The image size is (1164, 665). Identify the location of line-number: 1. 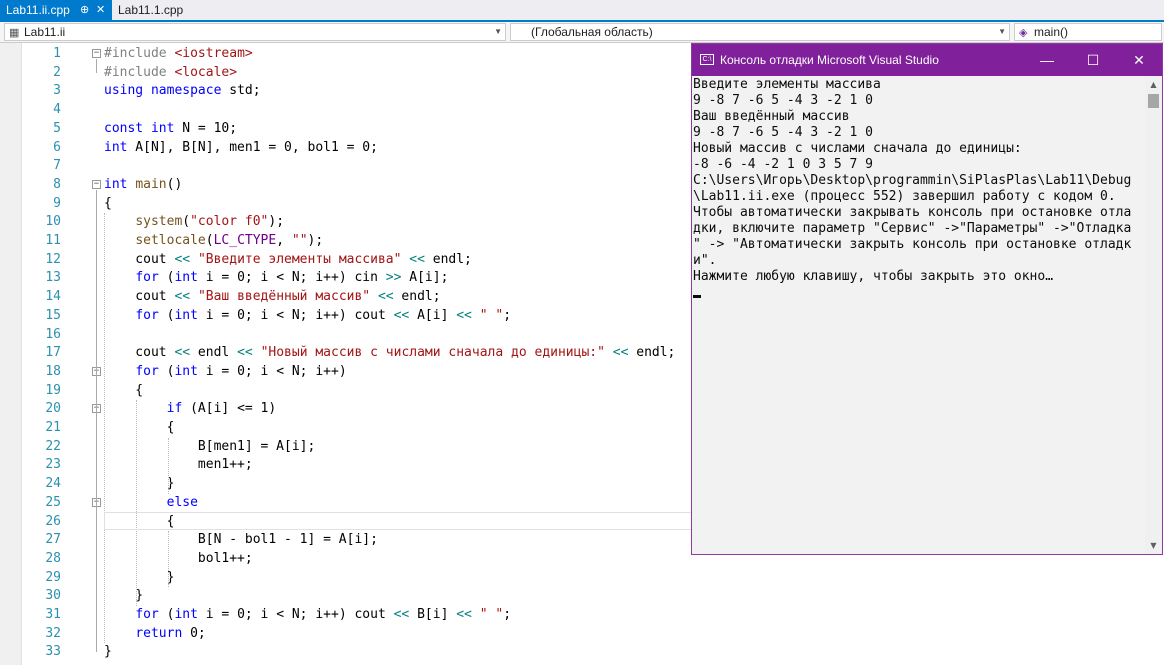
(57, 53).